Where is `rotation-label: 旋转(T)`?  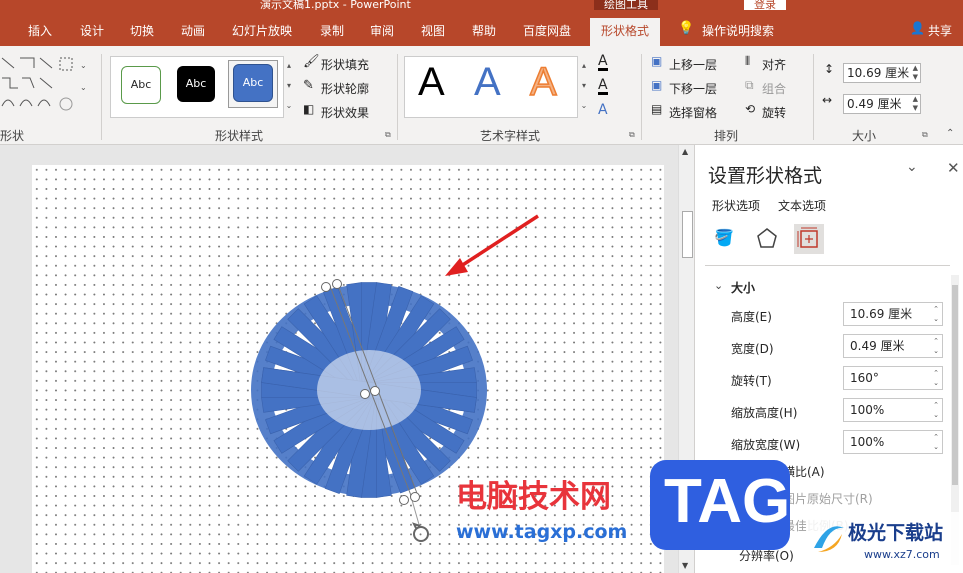
rotation-label: 旋转(T) is located at coordinates (751, 381).